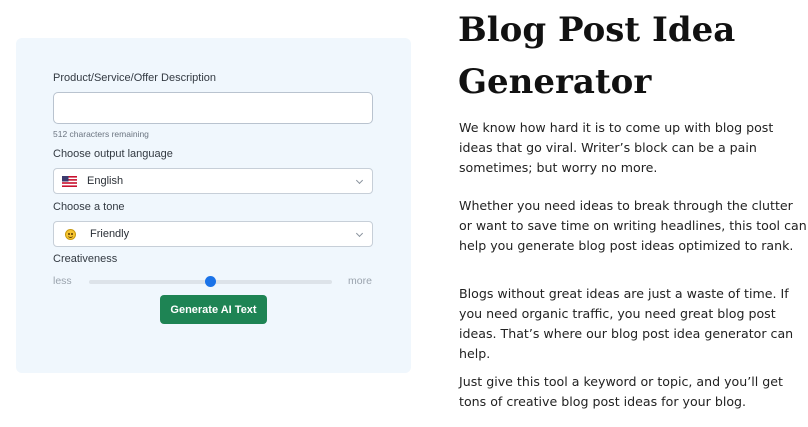  What do you see at coordinates (110, 234) in the screenshot?
I see `tone-value: Friendly` at bounding box center [110, 234].